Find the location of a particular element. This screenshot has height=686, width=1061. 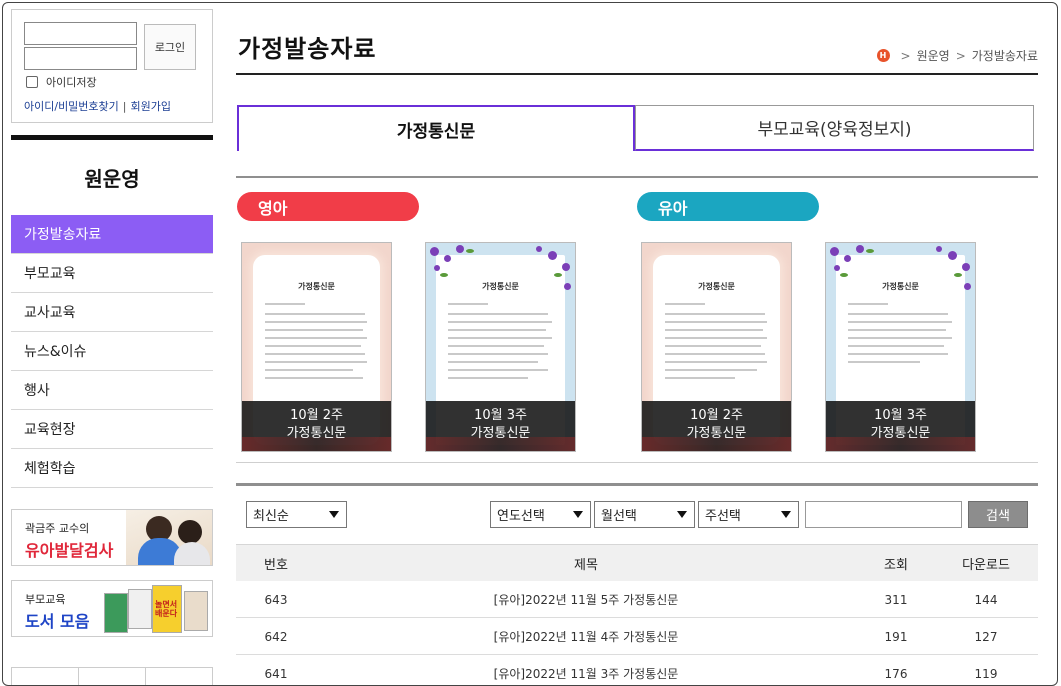

row-title-link: [유아]2022년 11월 5주 가정통신문 is located at coordinates (586, 599).